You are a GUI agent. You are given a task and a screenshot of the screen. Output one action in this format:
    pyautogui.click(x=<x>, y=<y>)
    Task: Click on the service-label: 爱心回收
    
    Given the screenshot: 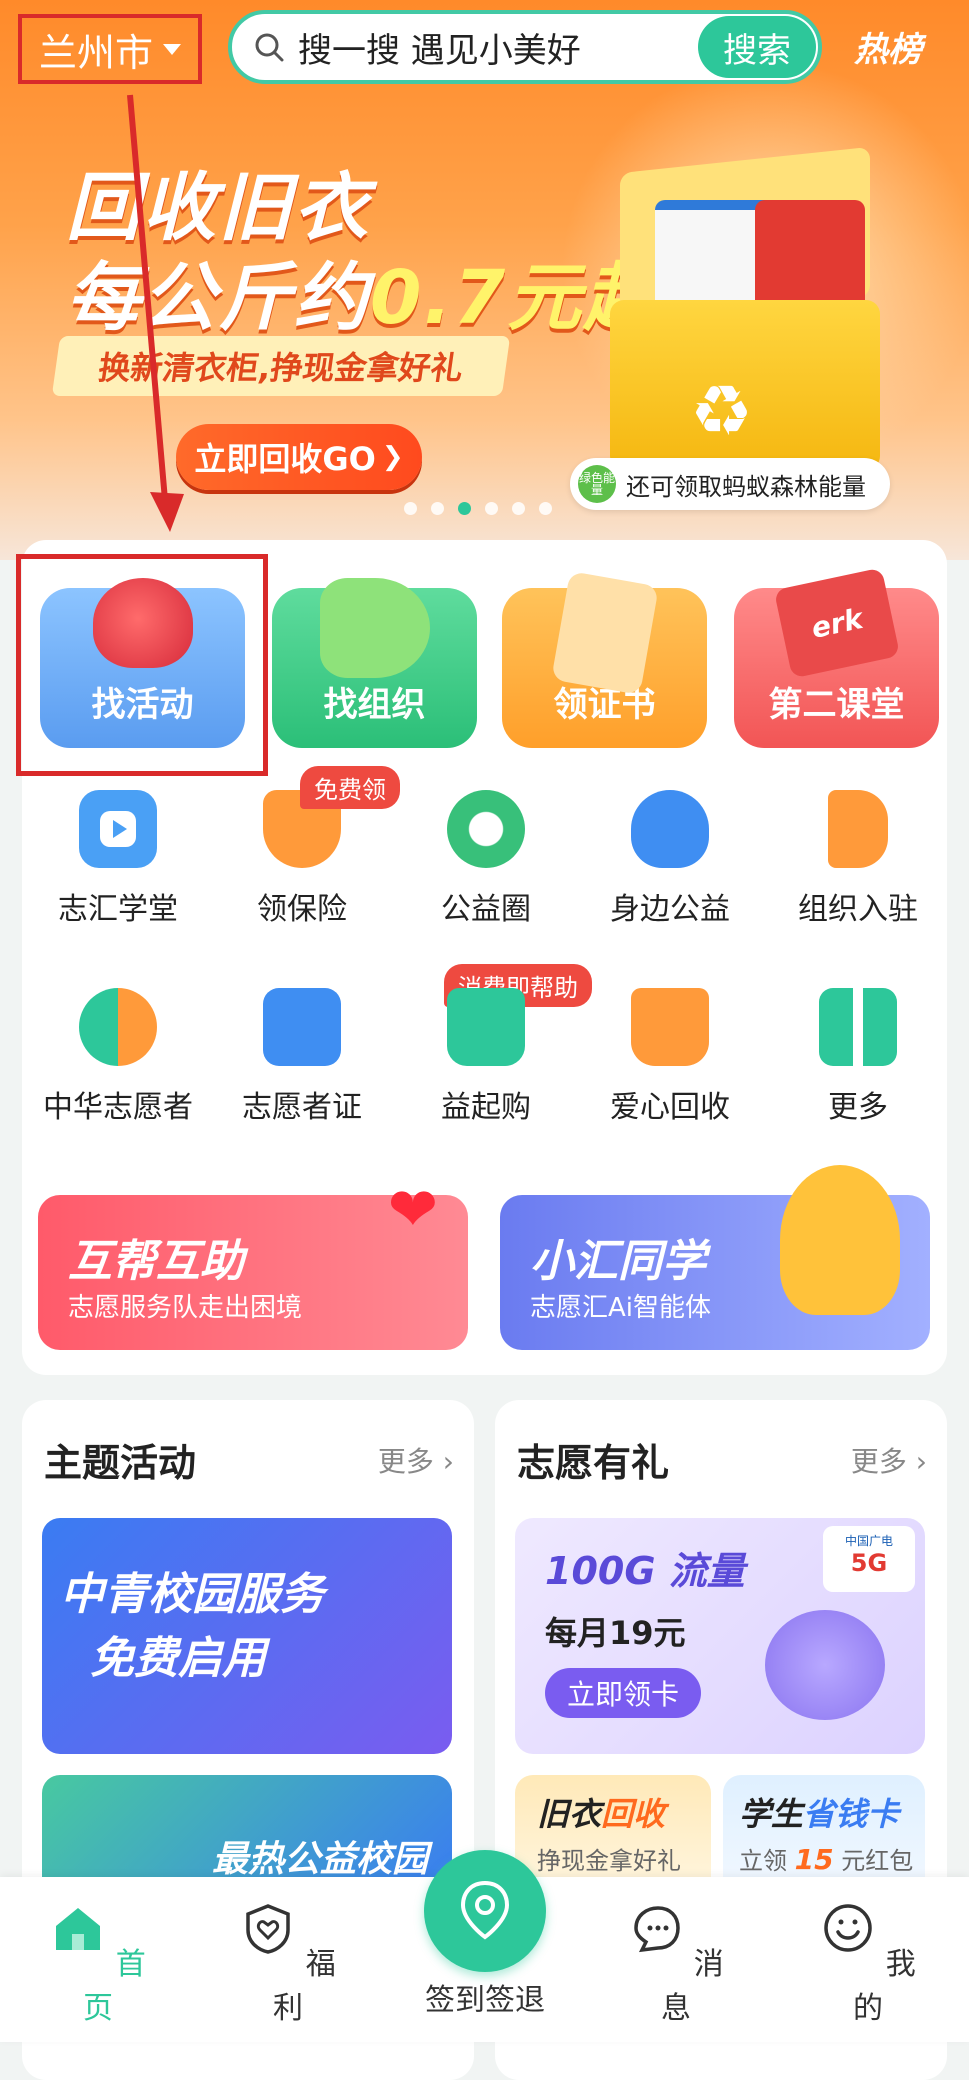 What is the action you would take?
    pyautogui.click(x=670, y=1107)
    